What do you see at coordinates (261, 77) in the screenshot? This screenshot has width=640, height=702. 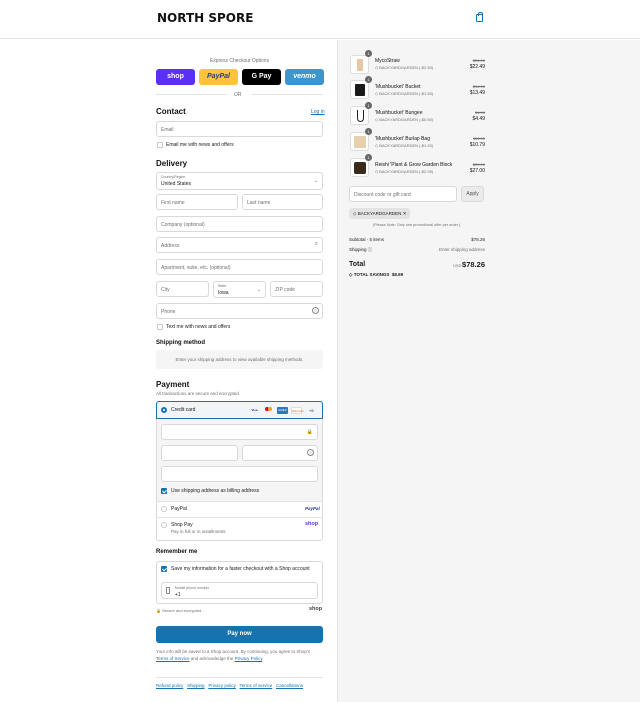 I see `google-pay-button: G Pay` at bounding box center [261, 77].